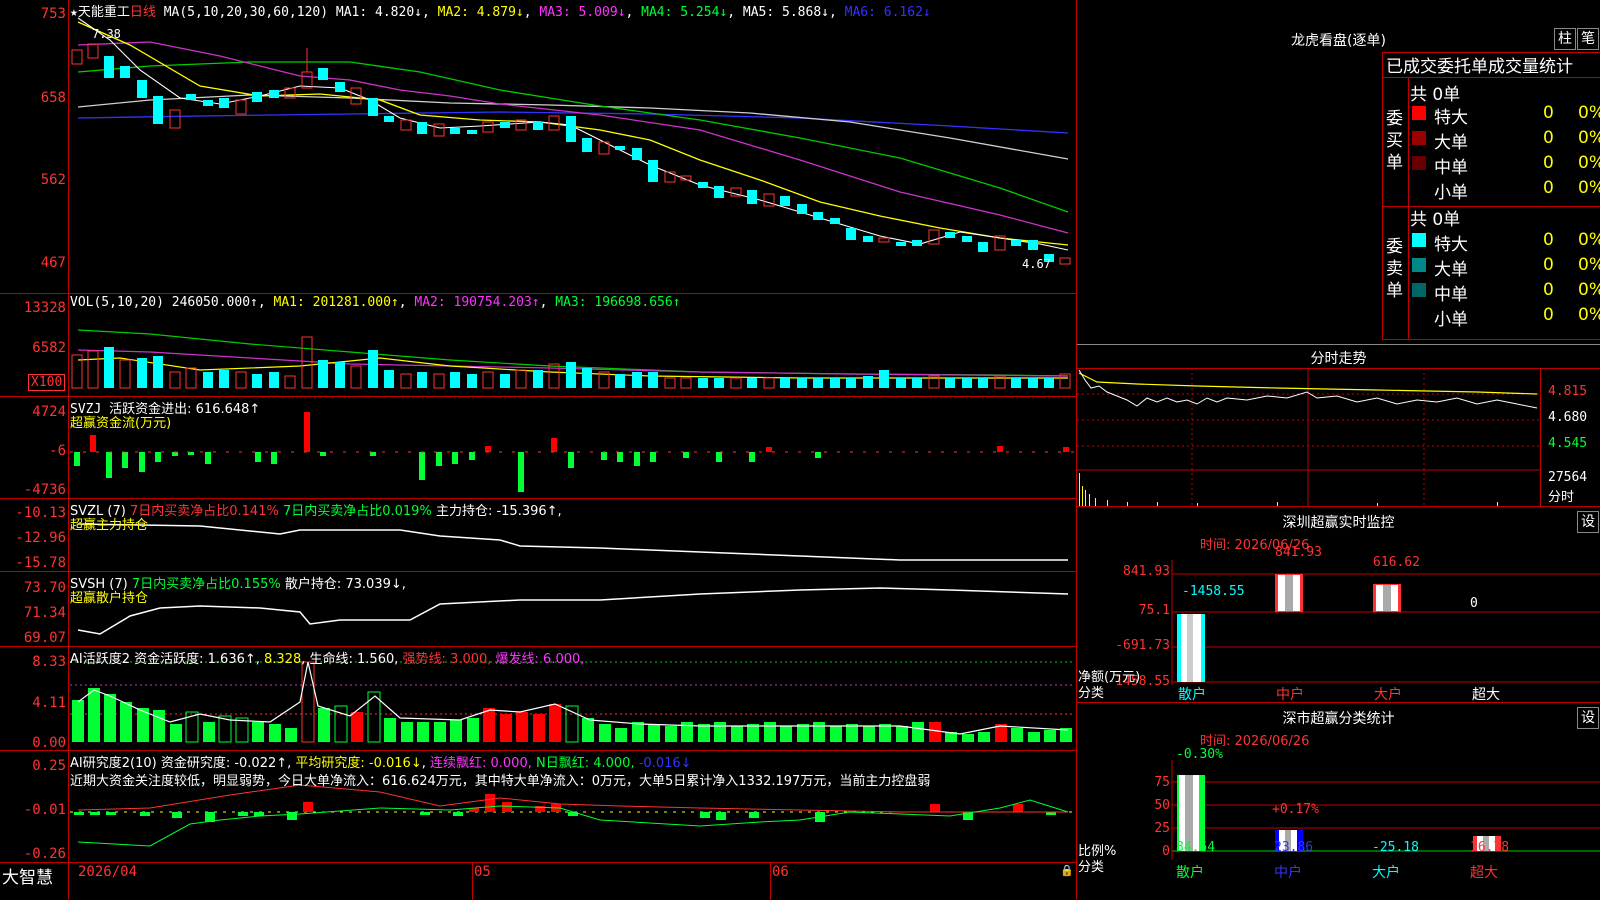 The width and height of the screenshot is (1600, 900). What do you see at coordinates (49, 743) in the screenshot?
I see `ai-active-axis-tick: 0.00` at bounding box center [49, 743].